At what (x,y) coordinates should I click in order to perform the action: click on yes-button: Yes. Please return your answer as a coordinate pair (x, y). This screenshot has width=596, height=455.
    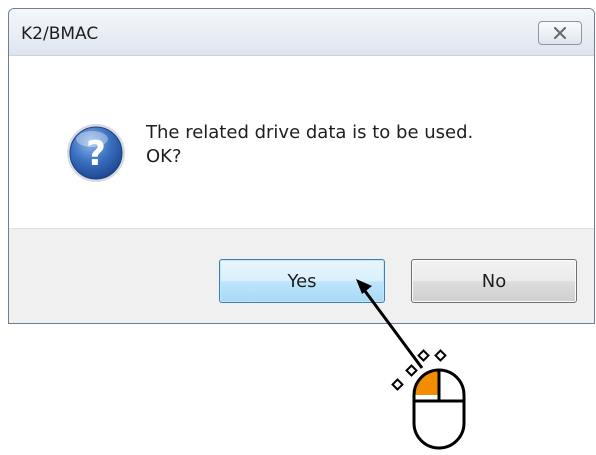
    Looking at the image, I should click on (302, 281).